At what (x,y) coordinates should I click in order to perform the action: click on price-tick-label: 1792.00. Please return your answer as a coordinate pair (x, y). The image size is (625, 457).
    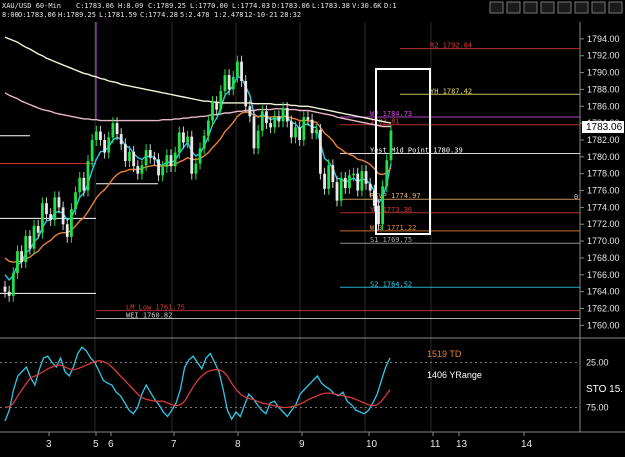
    Looking at the image, I should click on (603, 56).